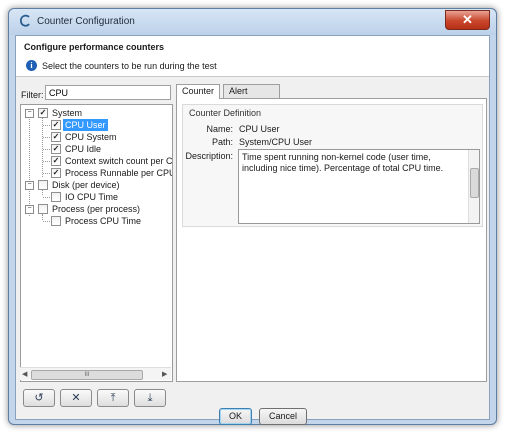 The image size is (510, 435). I want to click on tree-node-process: − Process (per process), so click(96, 209).